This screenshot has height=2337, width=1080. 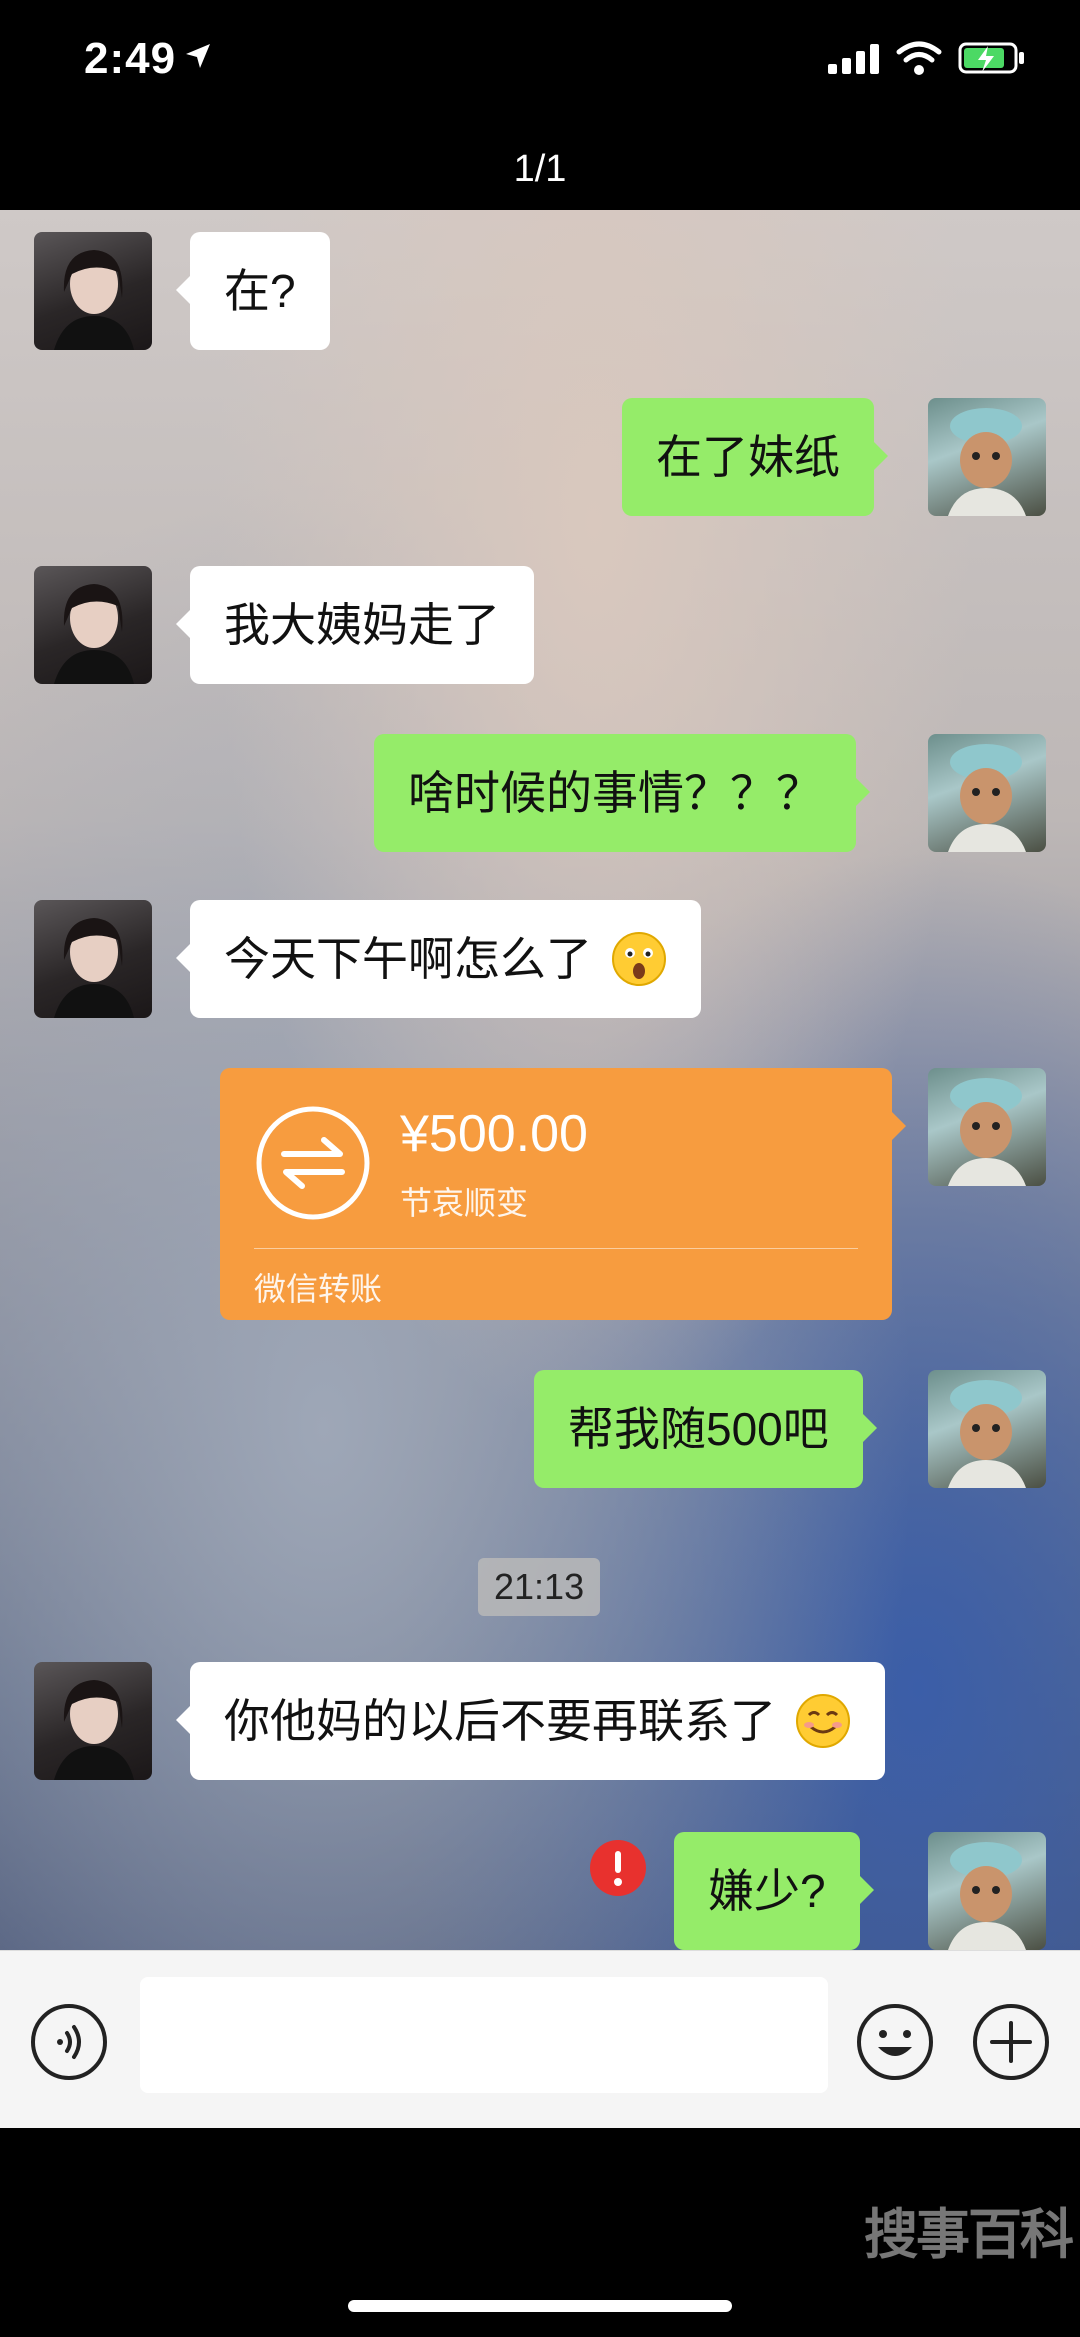 What do you see at coordinates (313, 1163) in the screenshot?
I see `transfer-arrows-icon` at bounding box center [313, 1163].